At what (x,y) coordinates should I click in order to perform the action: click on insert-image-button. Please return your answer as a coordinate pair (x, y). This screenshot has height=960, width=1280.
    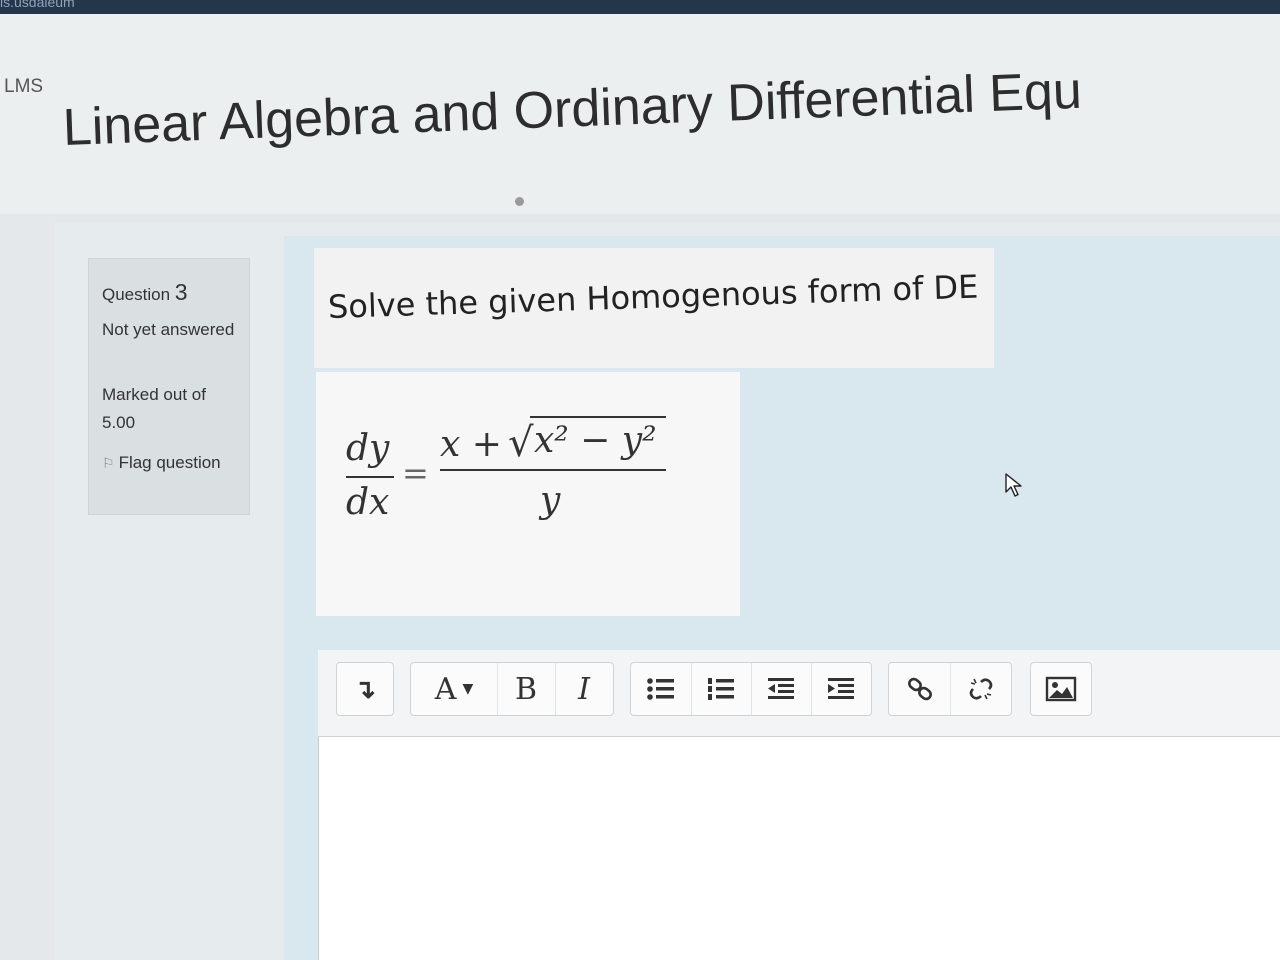
    Looking at the image, I should click on (1061, 689).